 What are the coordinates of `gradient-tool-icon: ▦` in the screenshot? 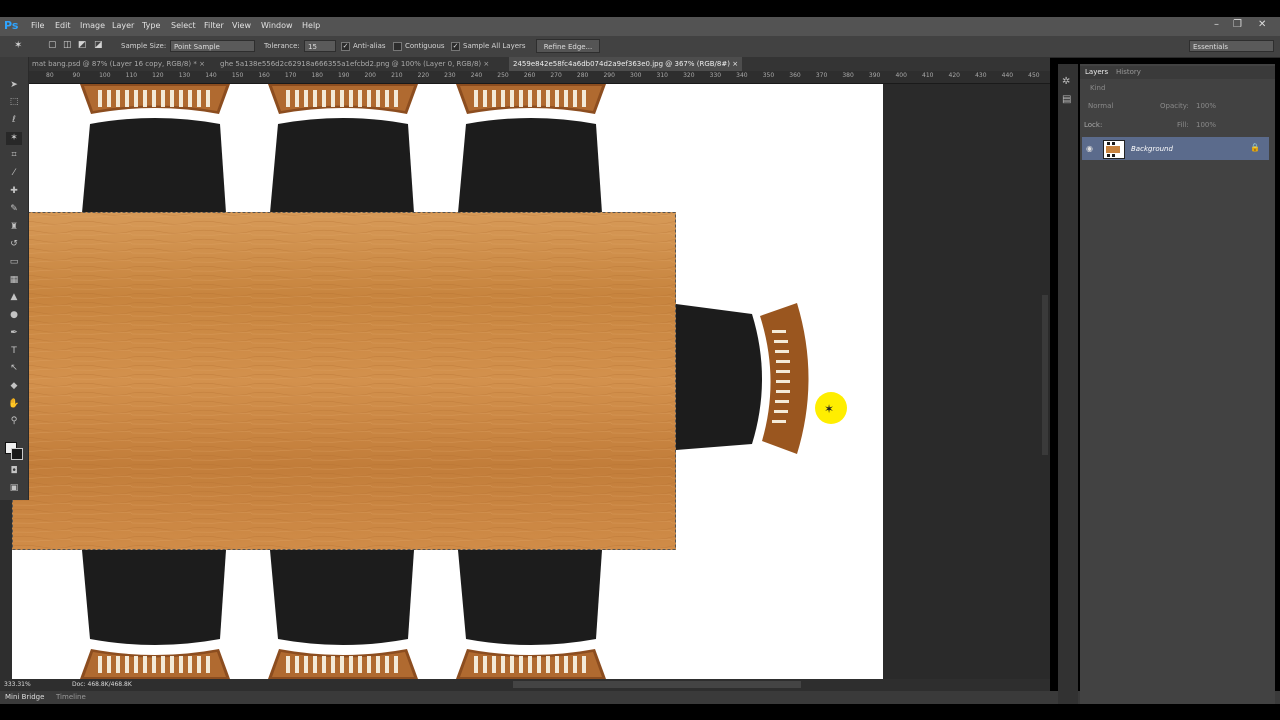 It's located at (14, 280).